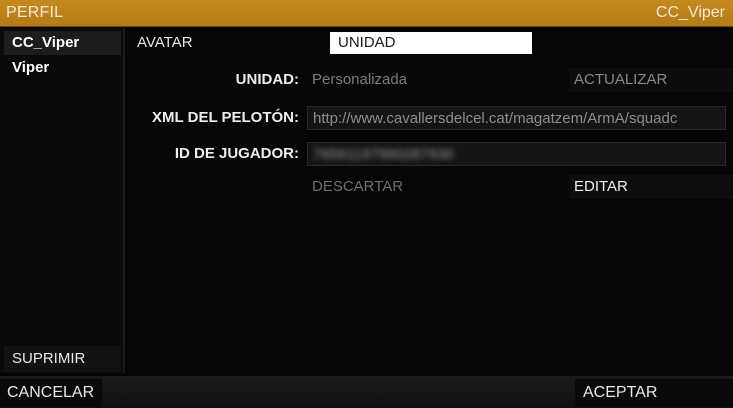  I want to click on unit-value: Personalizada, so click(433, 80).